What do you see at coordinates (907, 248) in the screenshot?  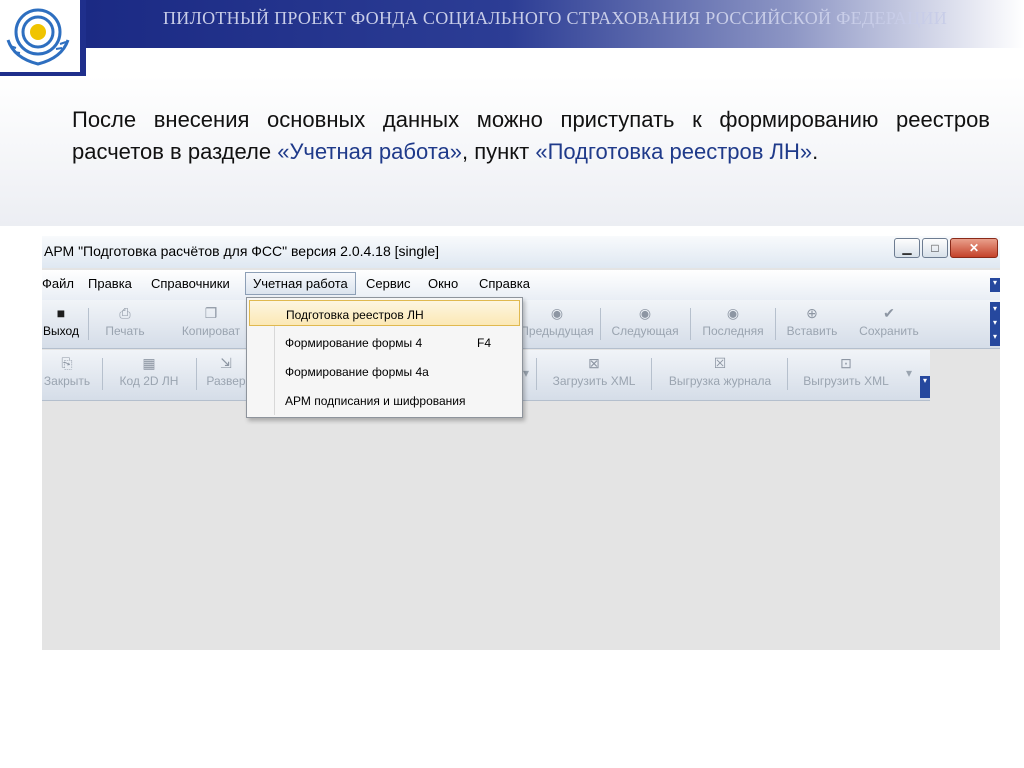 I see `minimize-button: ▁` at bounding box center [907, 248].